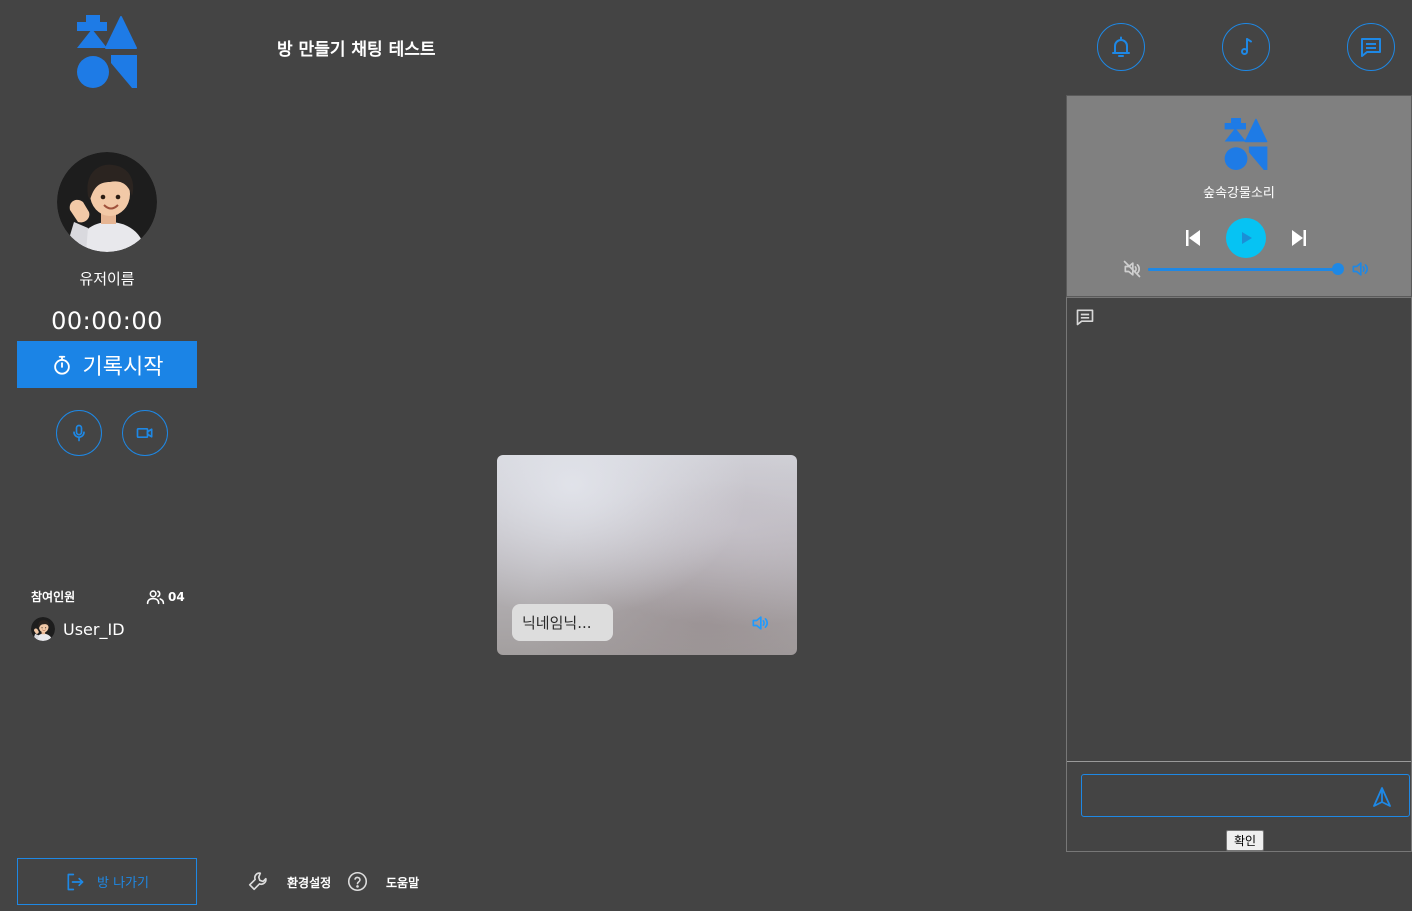  What do you see at coordinates (402, 882) in the screenshot?
I see `help-label: 도움말` at bounding box center [402, 882].